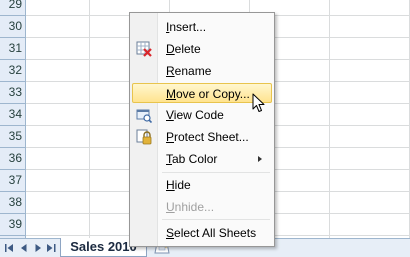 Image resolution: width=410 pixels, height=257 pixels. Describe the element at coordinates (202, 49) in the screenshot. I see `menu-item-delete: Delete` at that location.